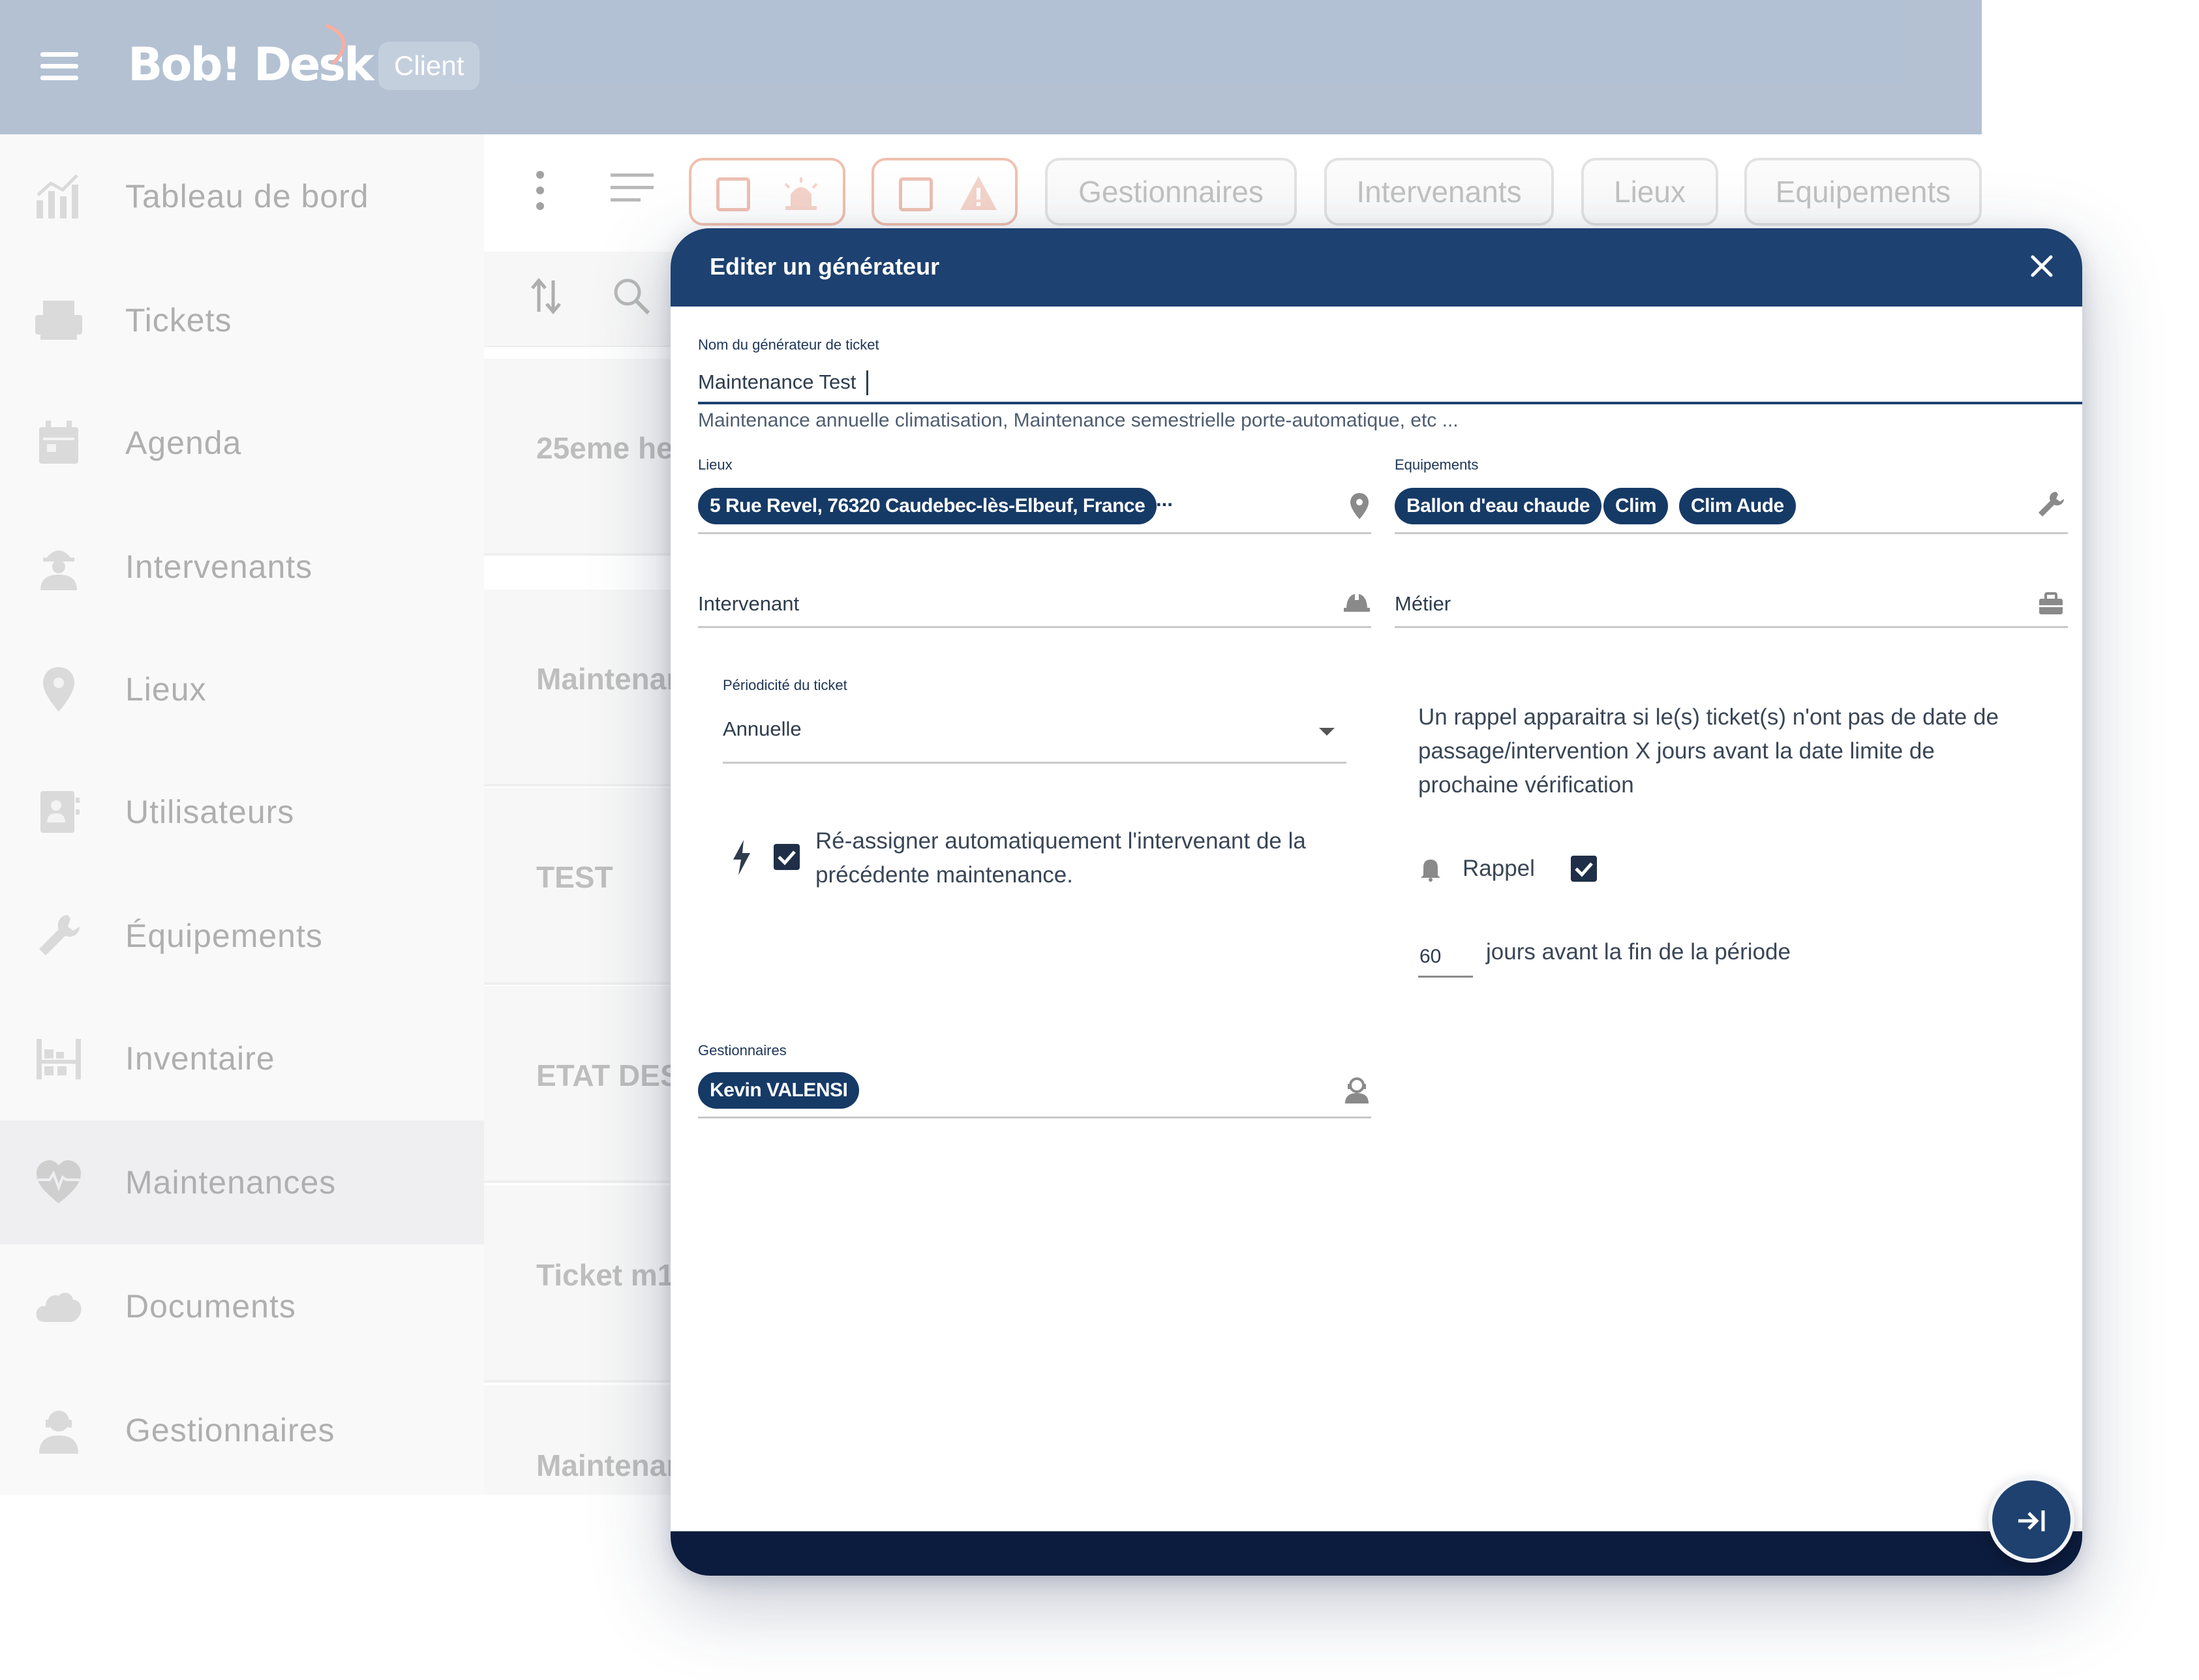  Describe the element at coordinates (1377, 267) in the screenshot. I see `dialog-header: Editer un générateur` at that location.